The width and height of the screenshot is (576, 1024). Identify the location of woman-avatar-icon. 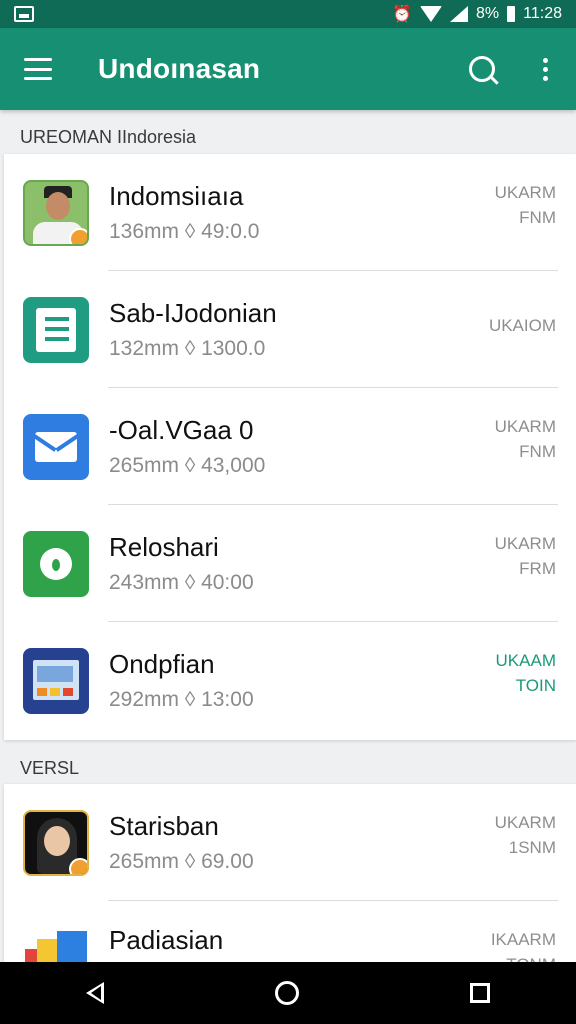
(56, 842).